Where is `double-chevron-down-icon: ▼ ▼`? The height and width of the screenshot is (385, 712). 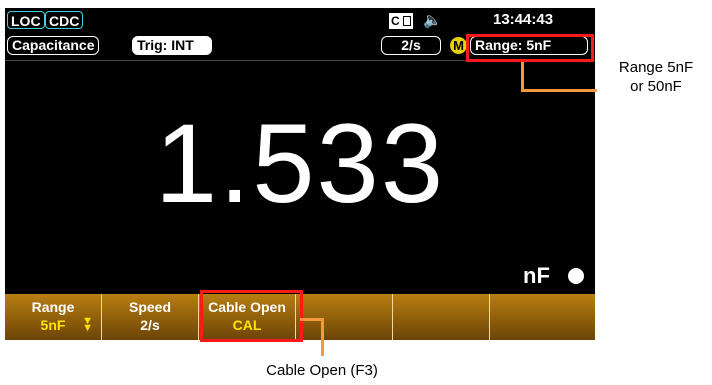 double-chevron-down-icon: ▼ ▼ is located at coordinates (87, 324).